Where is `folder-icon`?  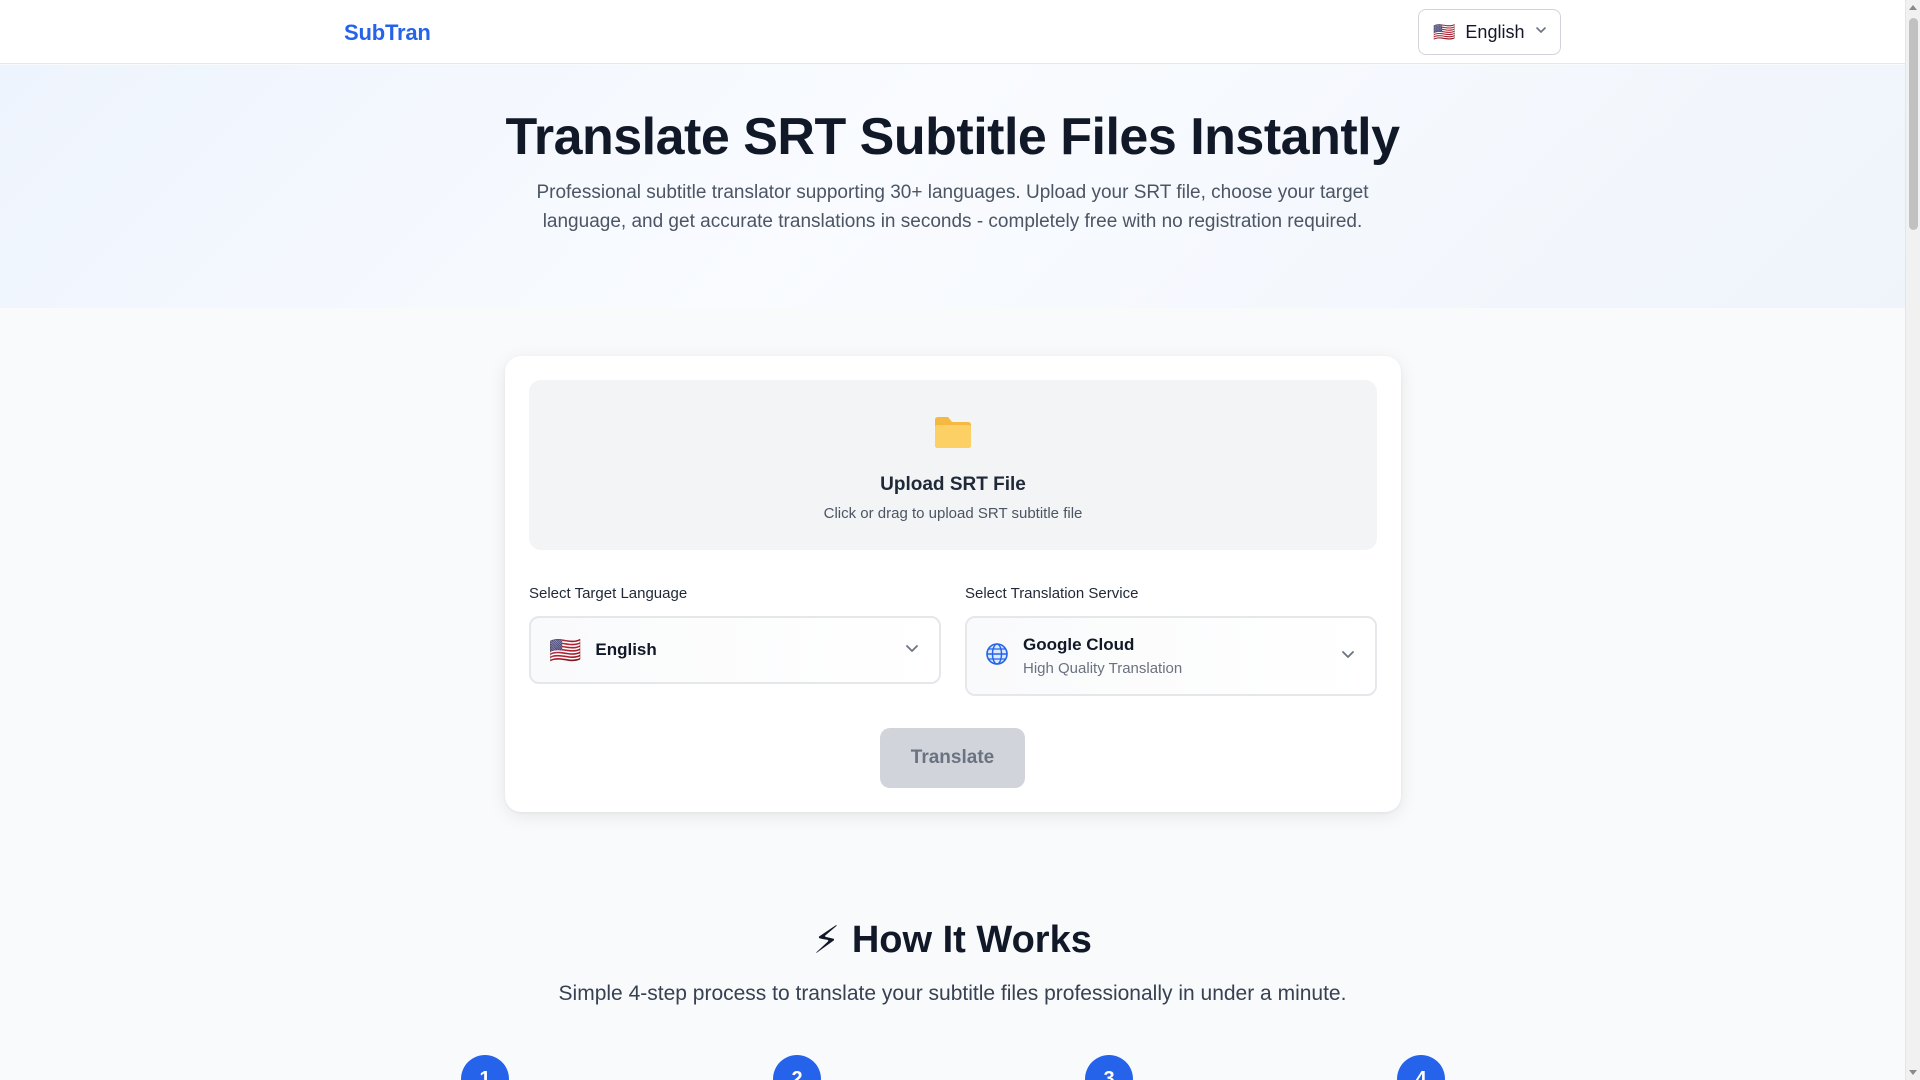 folder-icon is located at coordinates (953, 434).